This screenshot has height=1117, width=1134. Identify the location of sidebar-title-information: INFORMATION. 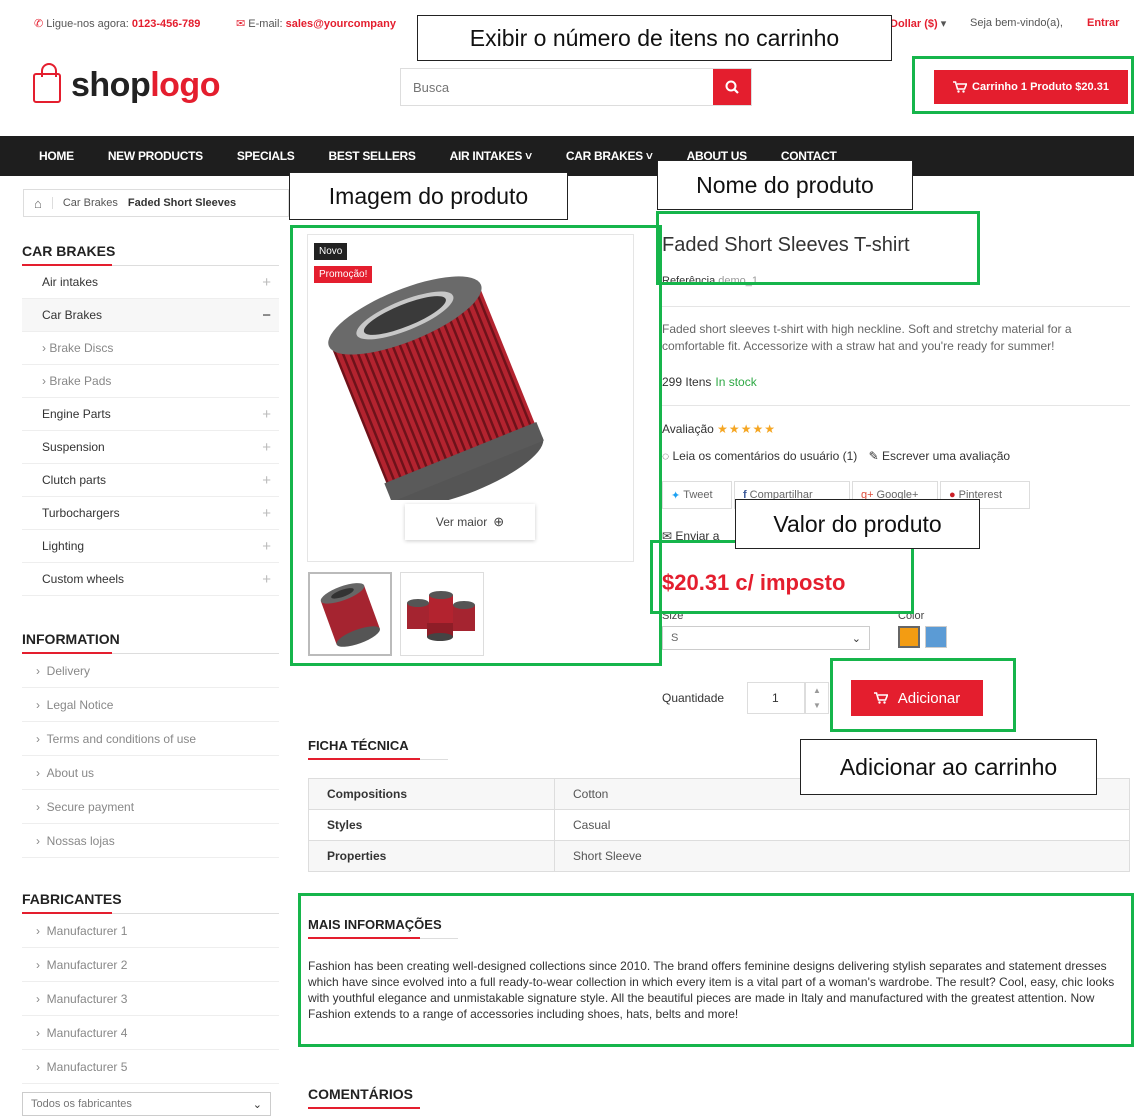
(150, 639).